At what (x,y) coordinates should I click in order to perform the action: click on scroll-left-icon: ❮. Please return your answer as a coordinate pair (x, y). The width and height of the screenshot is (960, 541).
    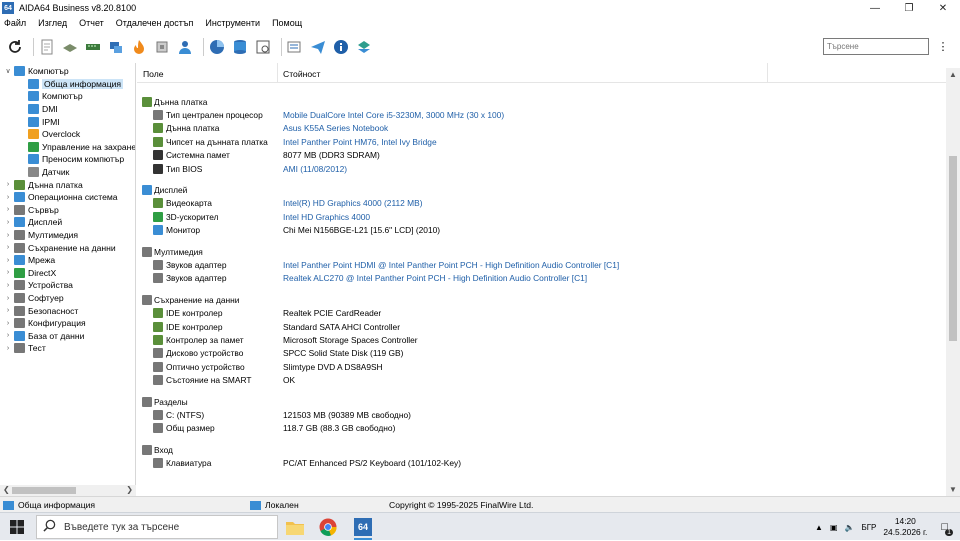
    Looking at the image, I should click on (6, 489).